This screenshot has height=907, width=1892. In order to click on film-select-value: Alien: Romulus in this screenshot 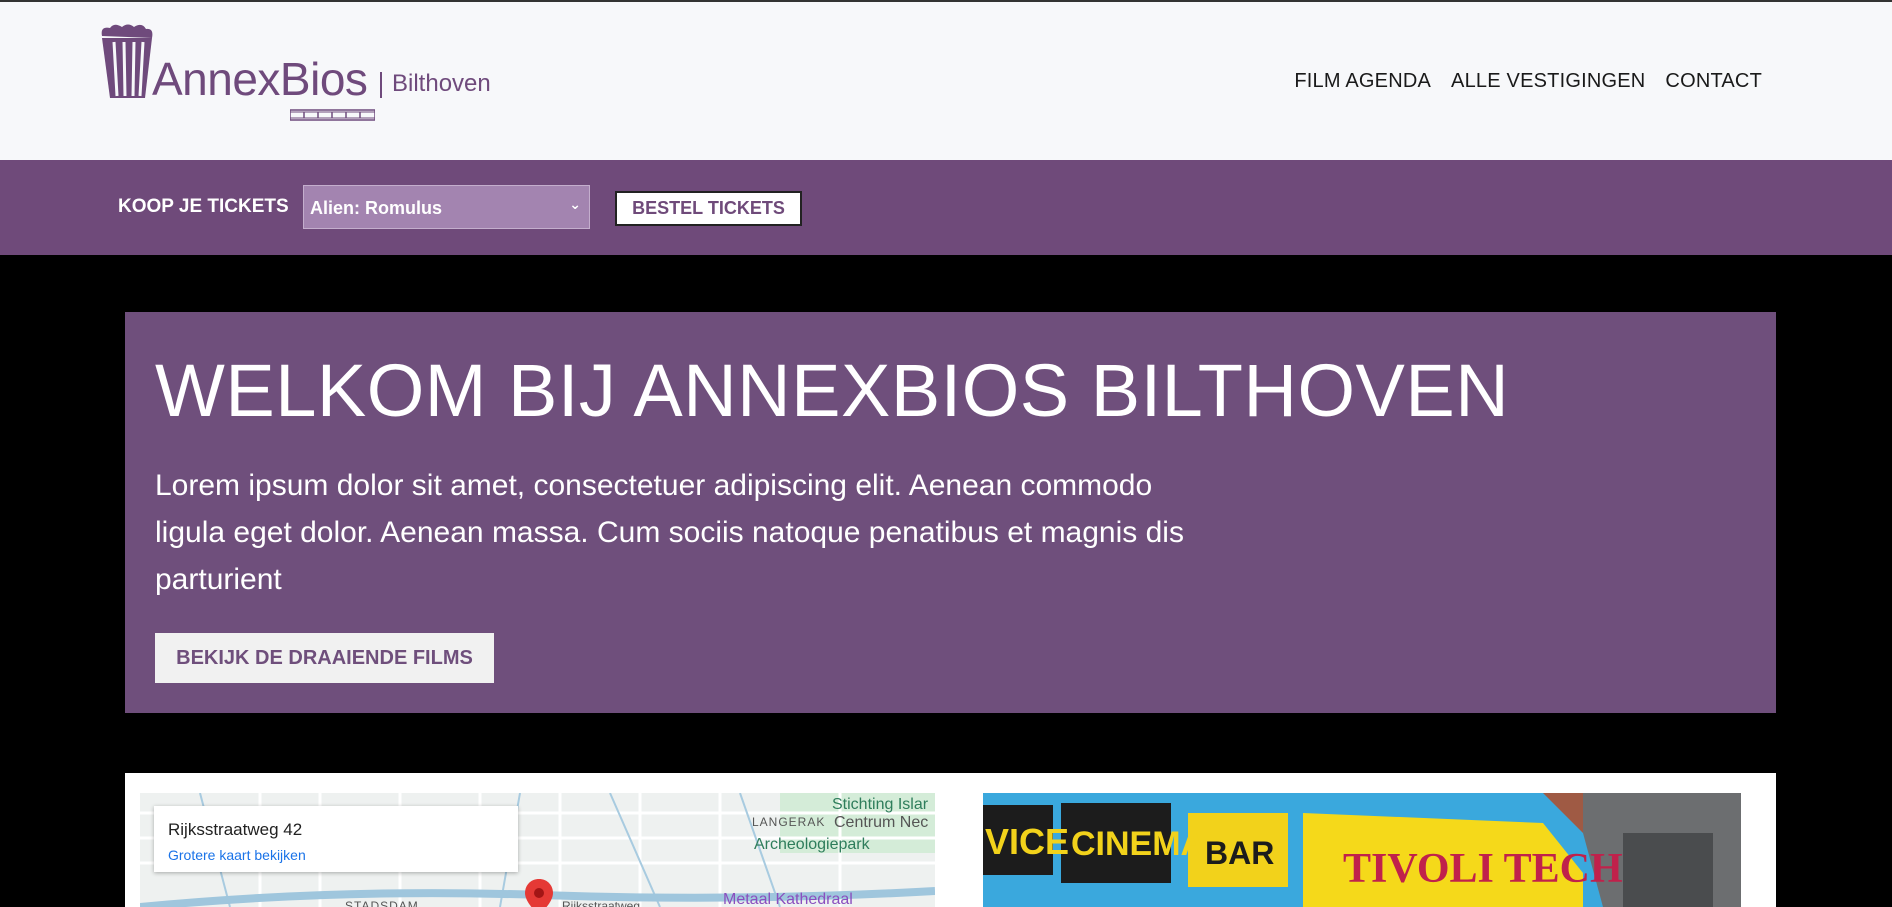, I will do `click(376, 208)`.